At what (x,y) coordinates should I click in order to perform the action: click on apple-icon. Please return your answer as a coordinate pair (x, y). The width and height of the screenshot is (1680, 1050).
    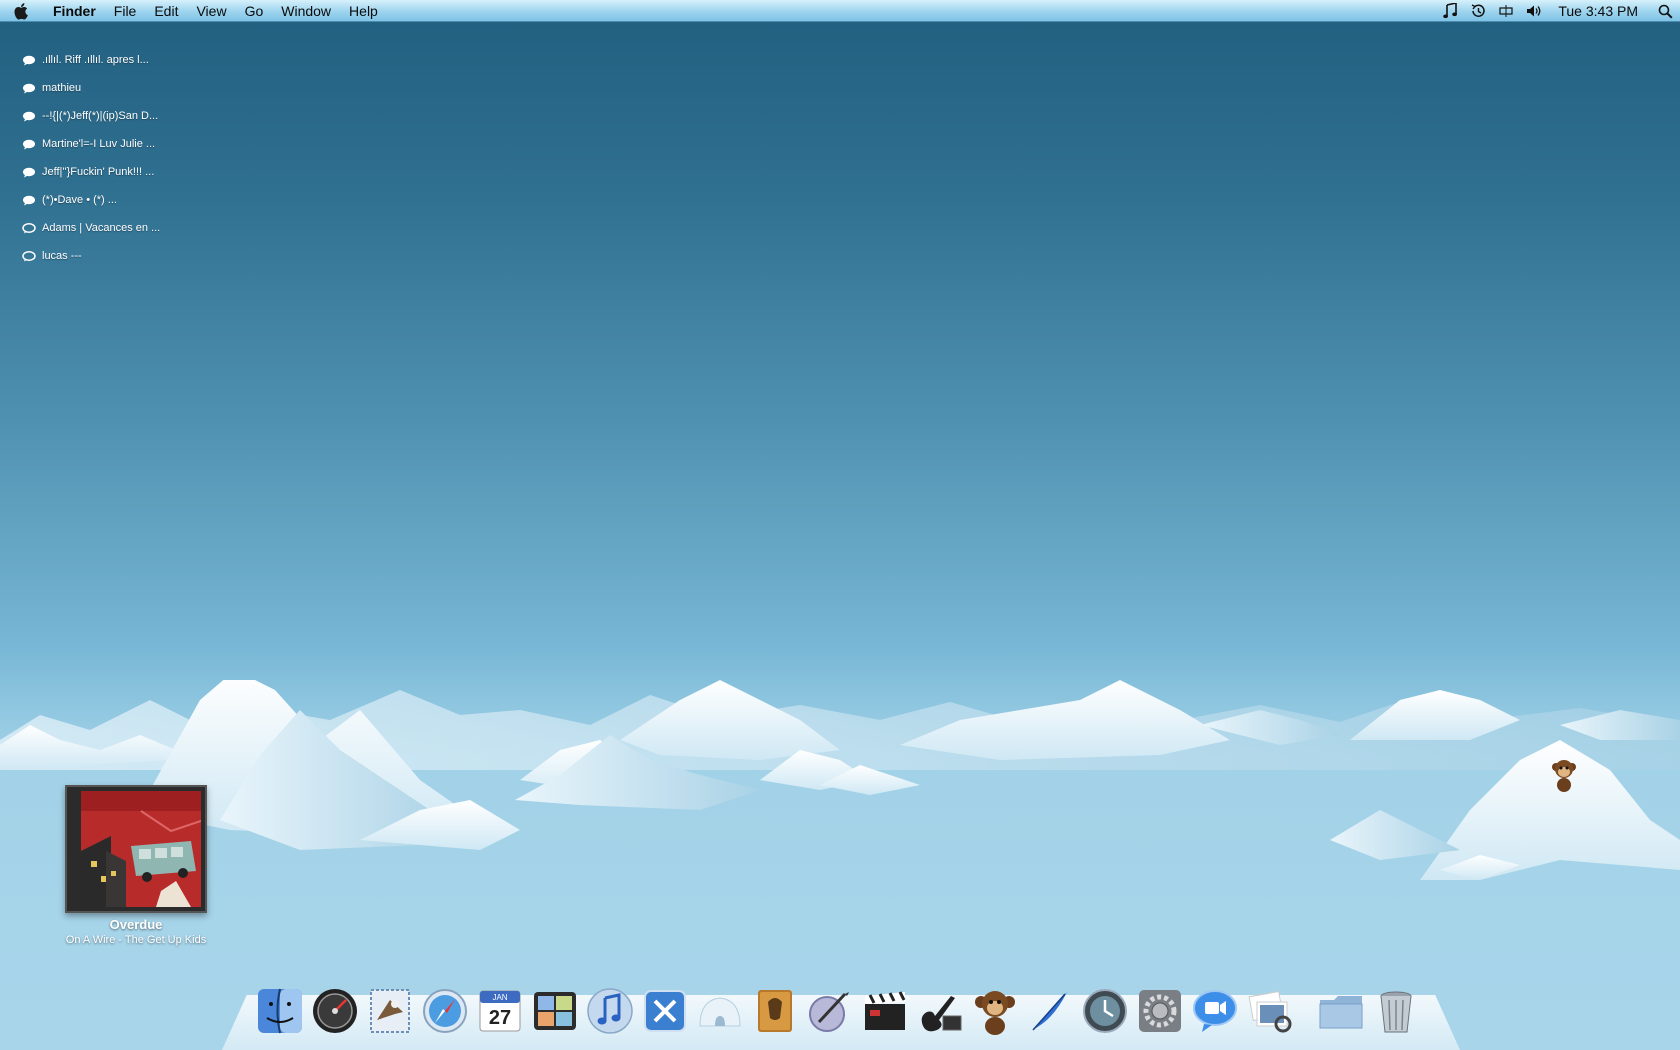
    Looking at the image, I should click on (22, 11).